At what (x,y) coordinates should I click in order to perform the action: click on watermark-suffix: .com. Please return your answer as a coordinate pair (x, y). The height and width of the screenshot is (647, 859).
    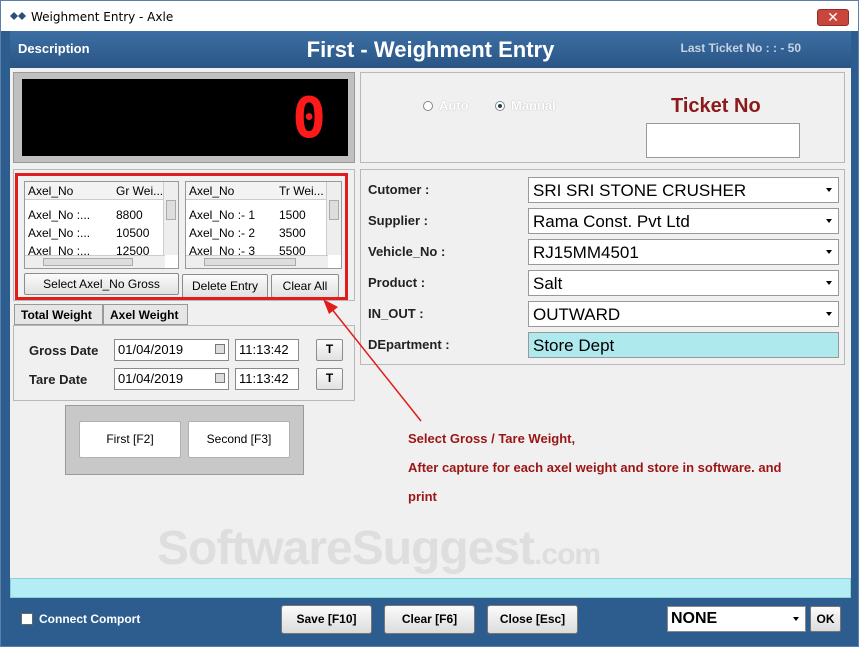
    Looking at the image, I should click on (567, 554).